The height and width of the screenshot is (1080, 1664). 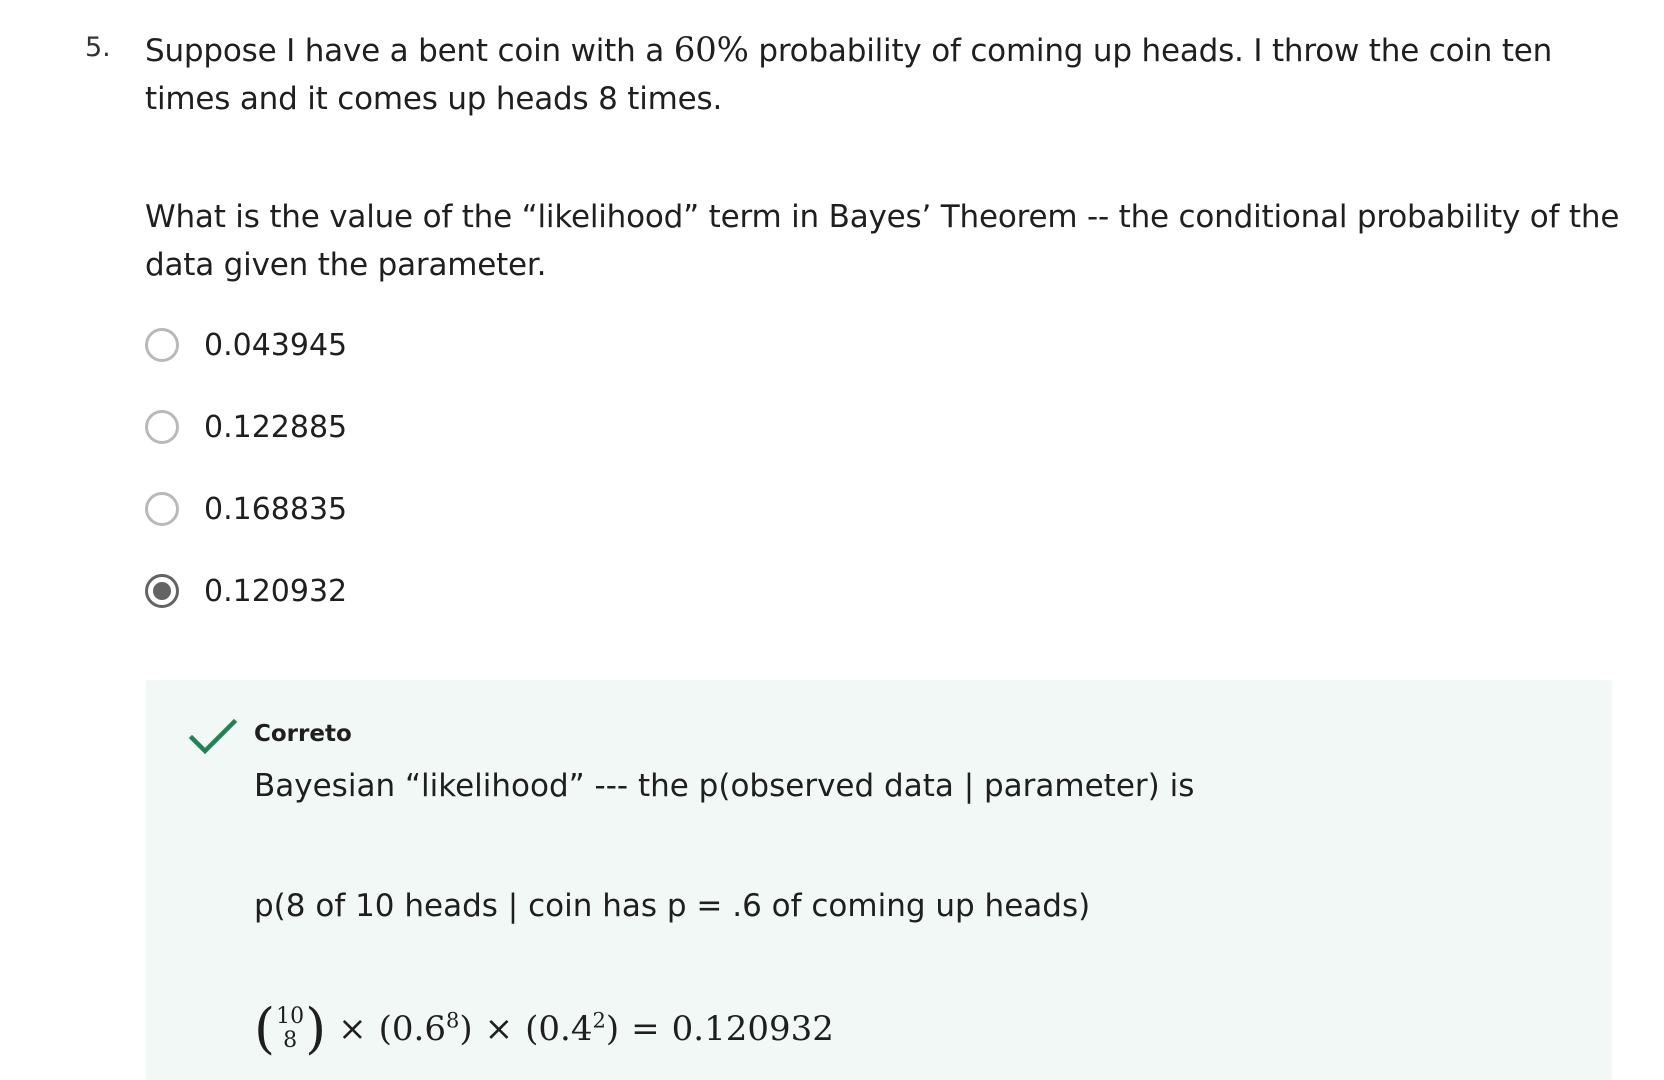 What do you see at coordinates (559, 1029) in the screenshot?
I see `term-2-base: (0.4` at bounding box center [559, 1029].